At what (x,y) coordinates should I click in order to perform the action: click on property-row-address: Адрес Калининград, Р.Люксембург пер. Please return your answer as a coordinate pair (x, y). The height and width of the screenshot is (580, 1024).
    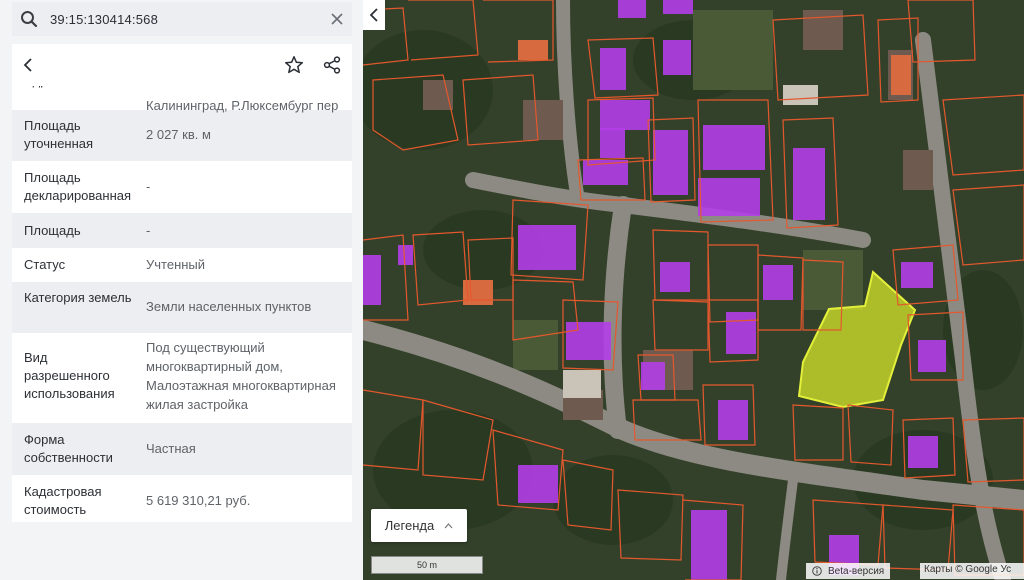
    Looking at the image, I should click on (182, 99).